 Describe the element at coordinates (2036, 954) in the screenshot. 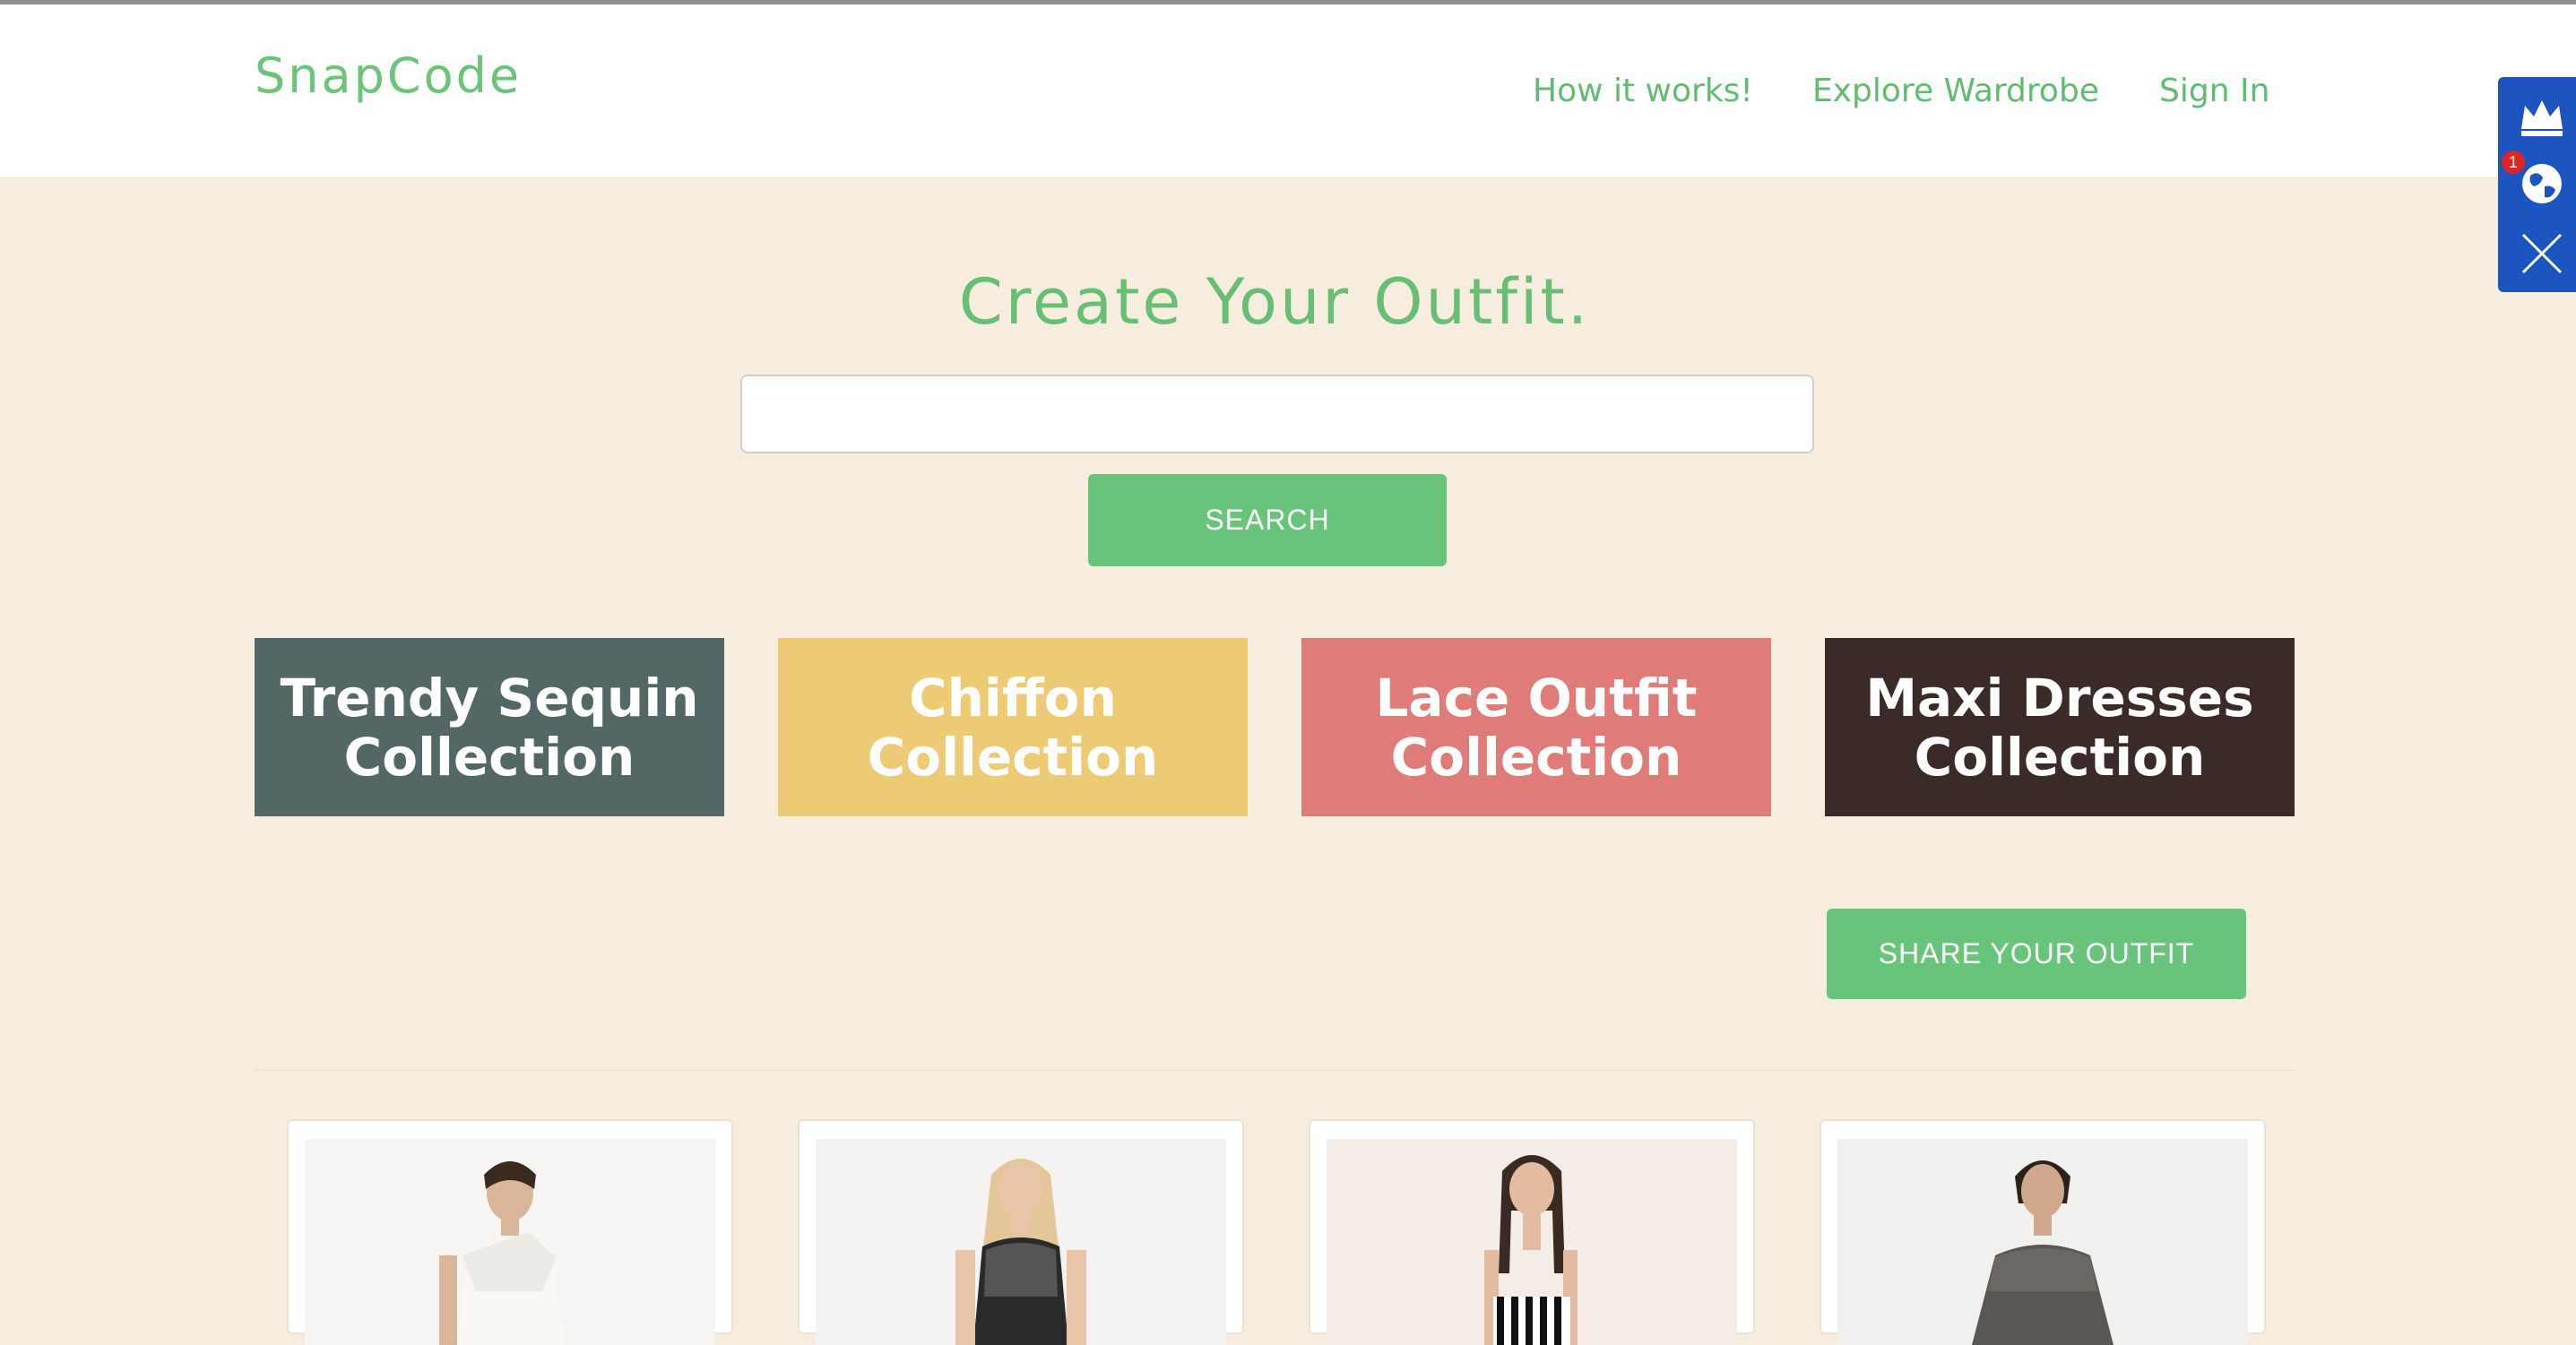

I see `share-outfit-button: SHARE YOUR OUTFIT` at that location.